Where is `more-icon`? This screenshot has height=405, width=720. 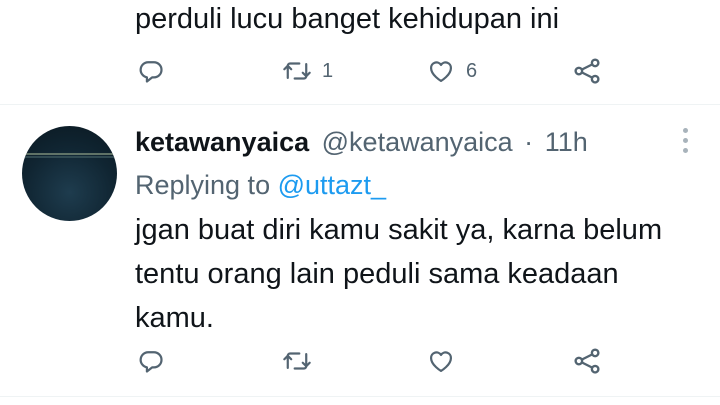 more-icon is located at coordinates (685, 141).